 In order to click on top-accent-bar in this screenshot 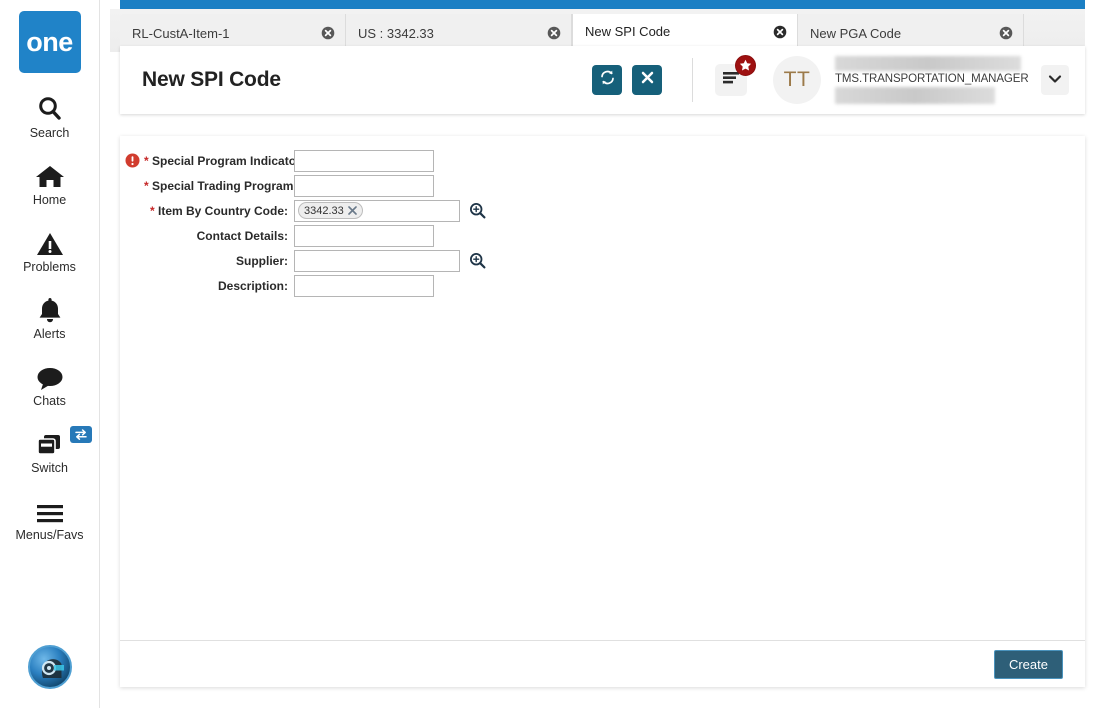, I will do `click(602, 4)`.